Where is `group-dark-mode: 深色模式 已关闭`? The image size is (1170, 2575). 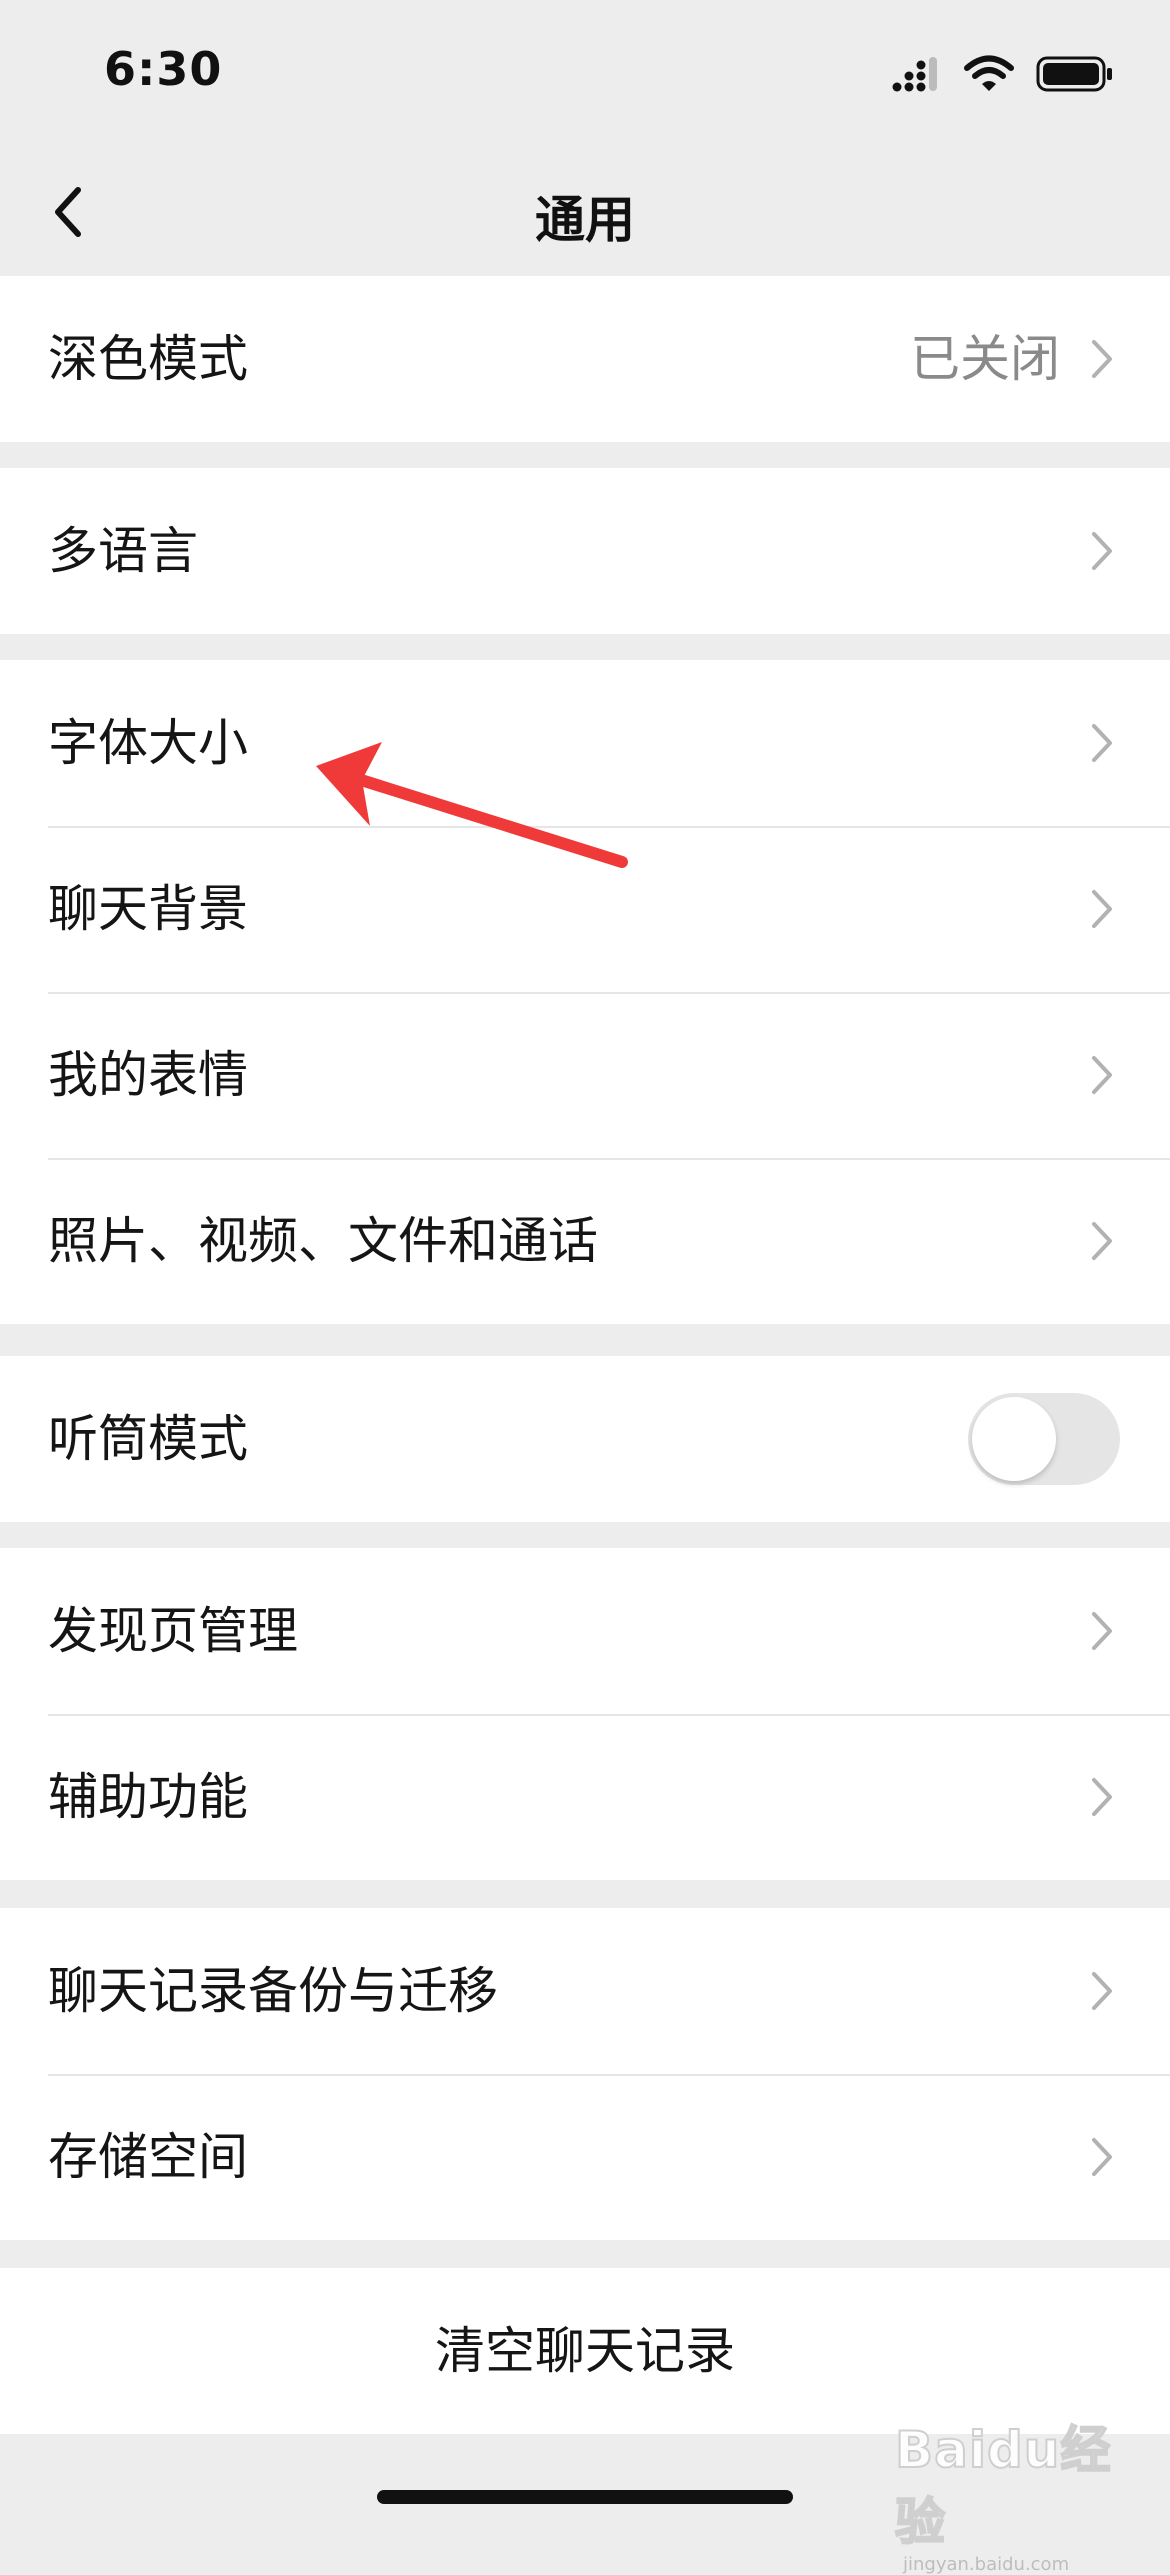
group-dark-mode: 深色模式 已关闭 is located at coordinates (585, 359).